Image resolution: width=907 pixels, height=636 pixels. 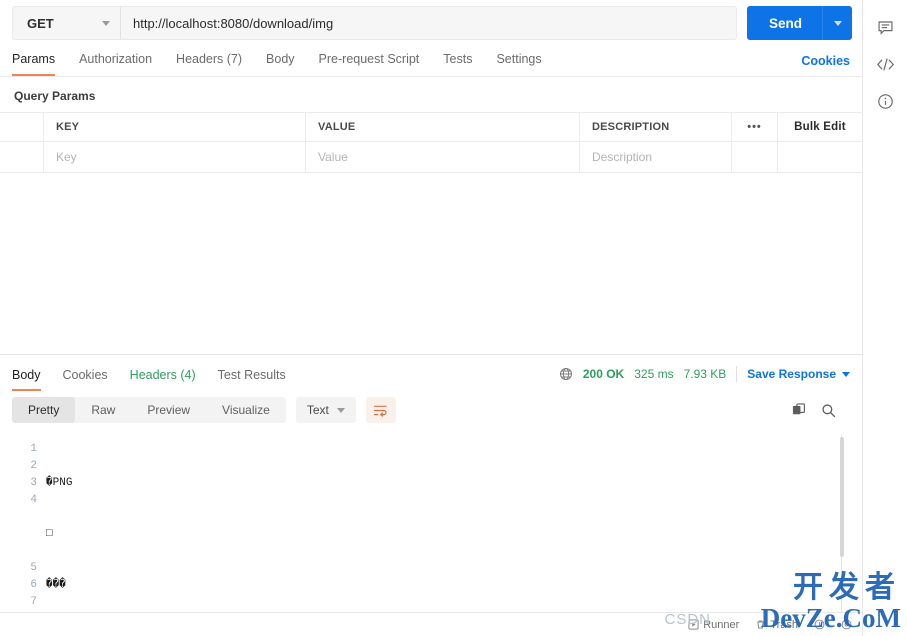 I want to click on bulk-edit-label: Bulk Edit, so click(x=820, y=127).